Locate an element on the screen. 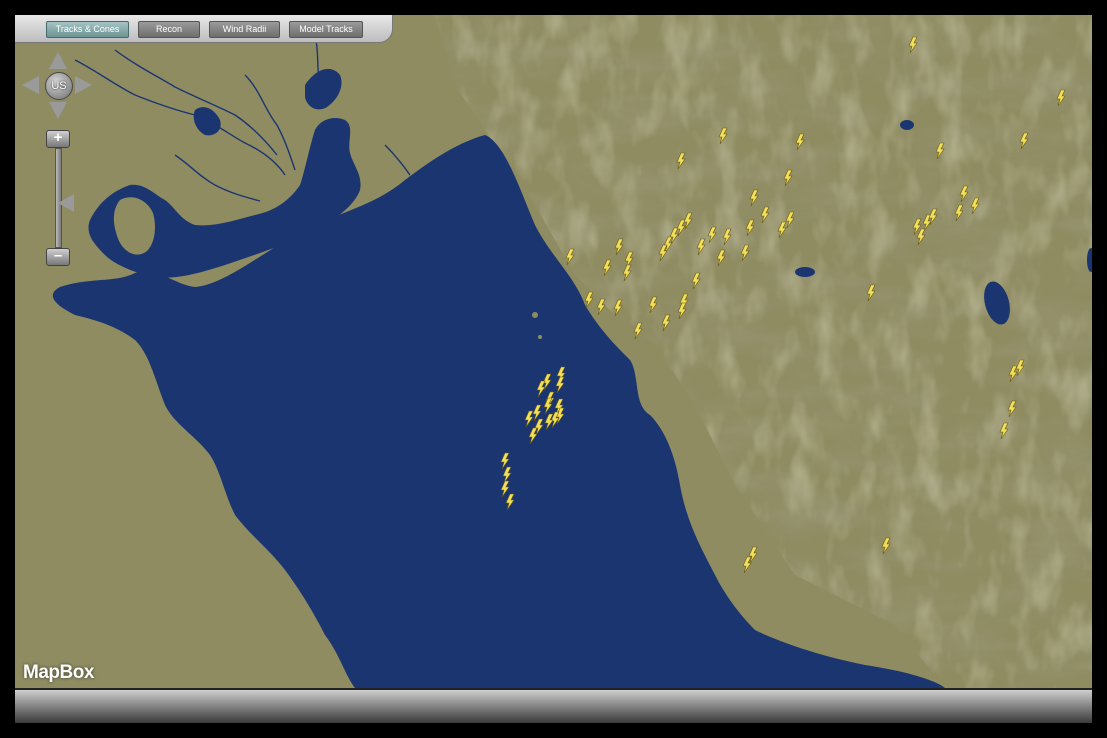 Image resolution: width=1107 pixels, height=738 pixels. zoom-slider-handle is located at coordinates (66, 203).